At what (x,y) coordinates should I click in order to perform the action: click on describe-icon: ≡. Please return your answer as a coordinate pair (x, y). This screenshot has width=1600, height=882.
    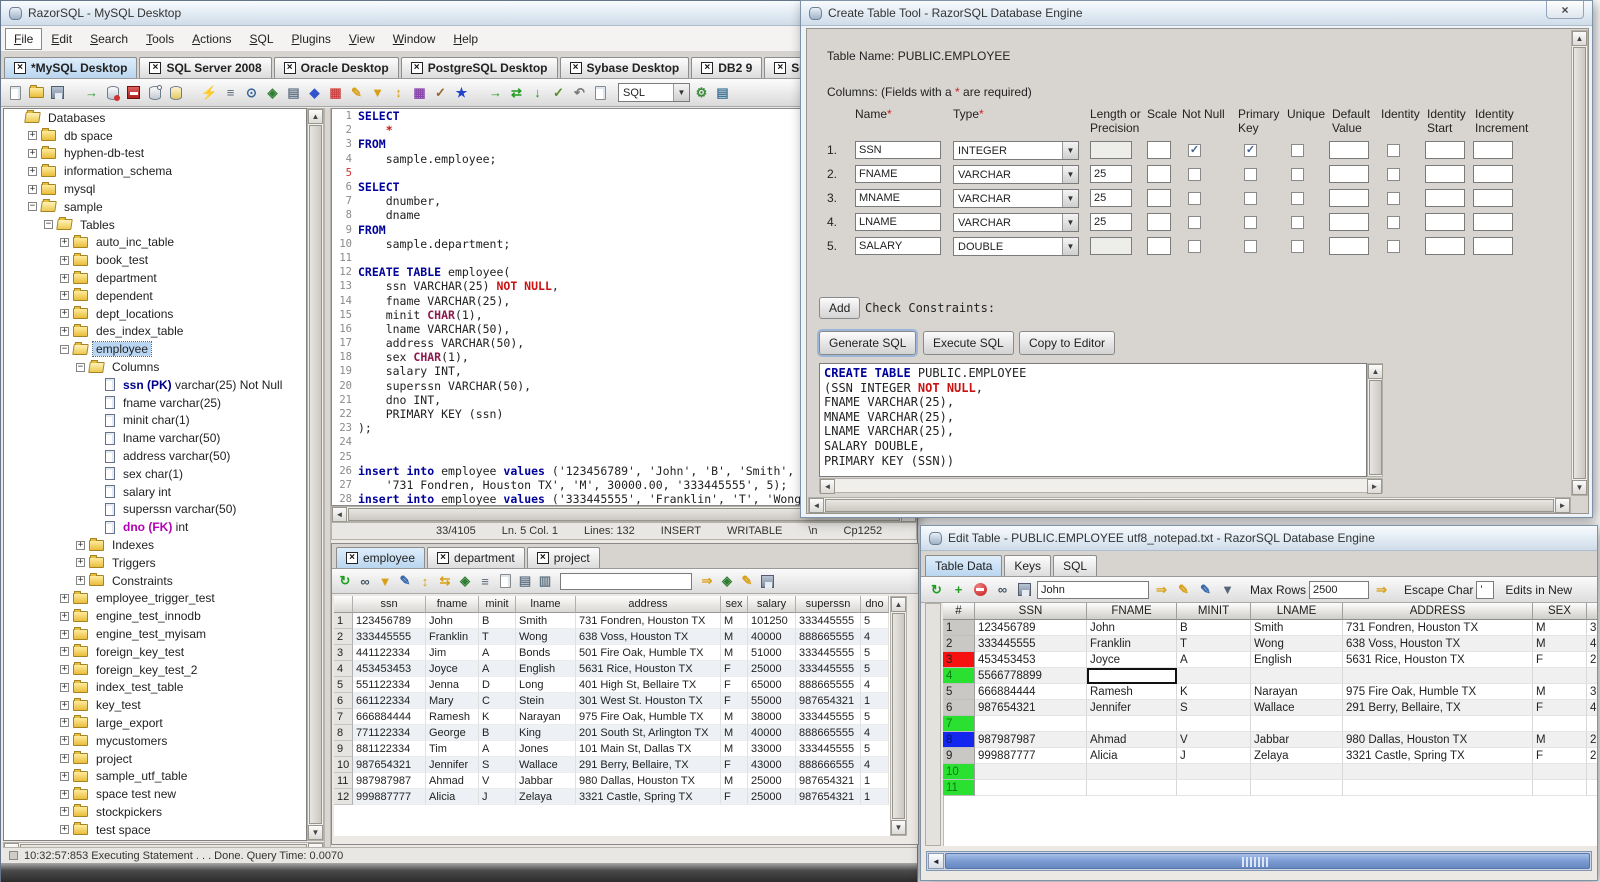
    Looking at the image, I should click on (485, 581).